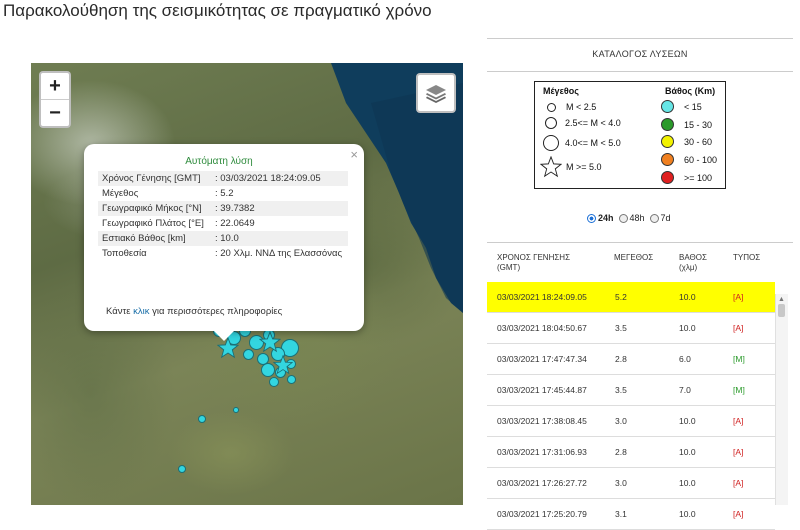  I want to click on header-type: ΤΥΠΟΣ, so click(747, 257).